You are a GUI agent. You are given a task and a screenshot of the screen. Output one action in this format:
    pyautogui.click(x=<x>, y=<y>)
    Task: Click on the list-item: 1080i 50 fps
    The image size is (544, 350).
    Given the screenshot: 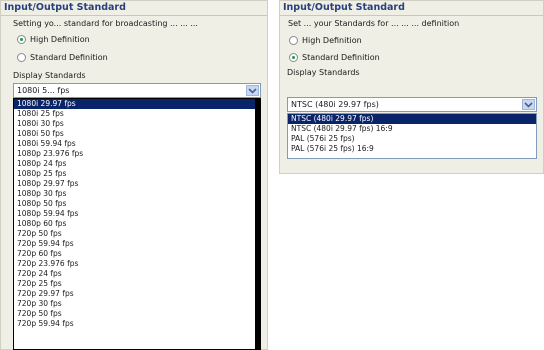 What is the action you would take?
    pyautogui.click(x=137, y=134)
    